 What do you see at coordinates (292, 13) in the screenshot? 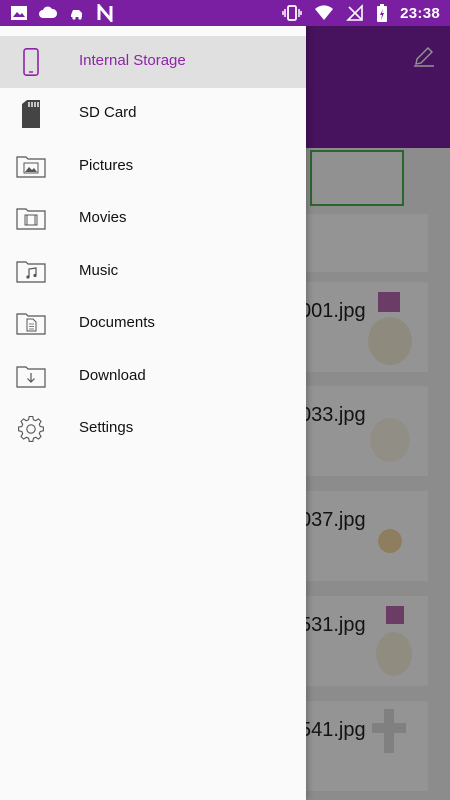
I see `vibrate-icon` at bounding box center [292, 13].